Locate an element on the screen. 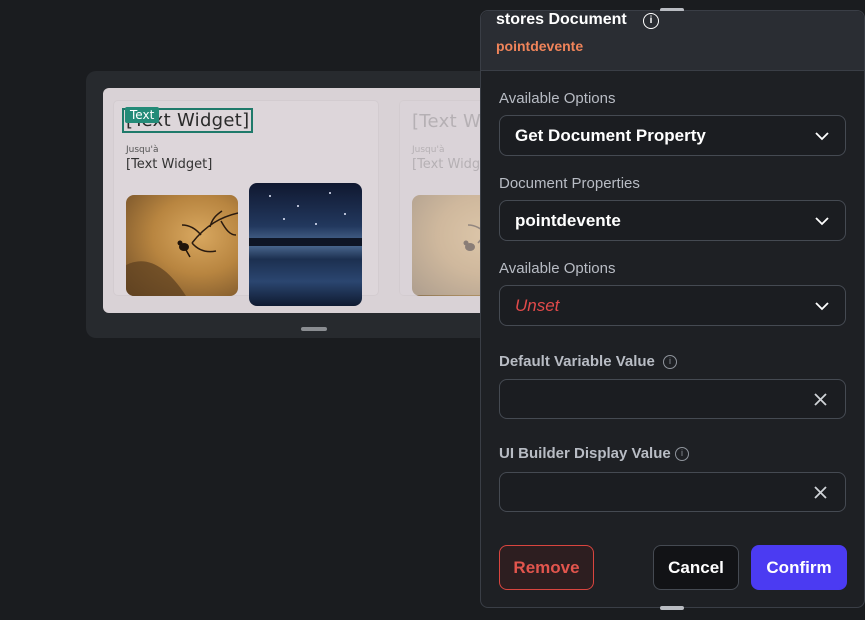  text-widget-sub: [Text Widget] is located at coordinates (169, 164).